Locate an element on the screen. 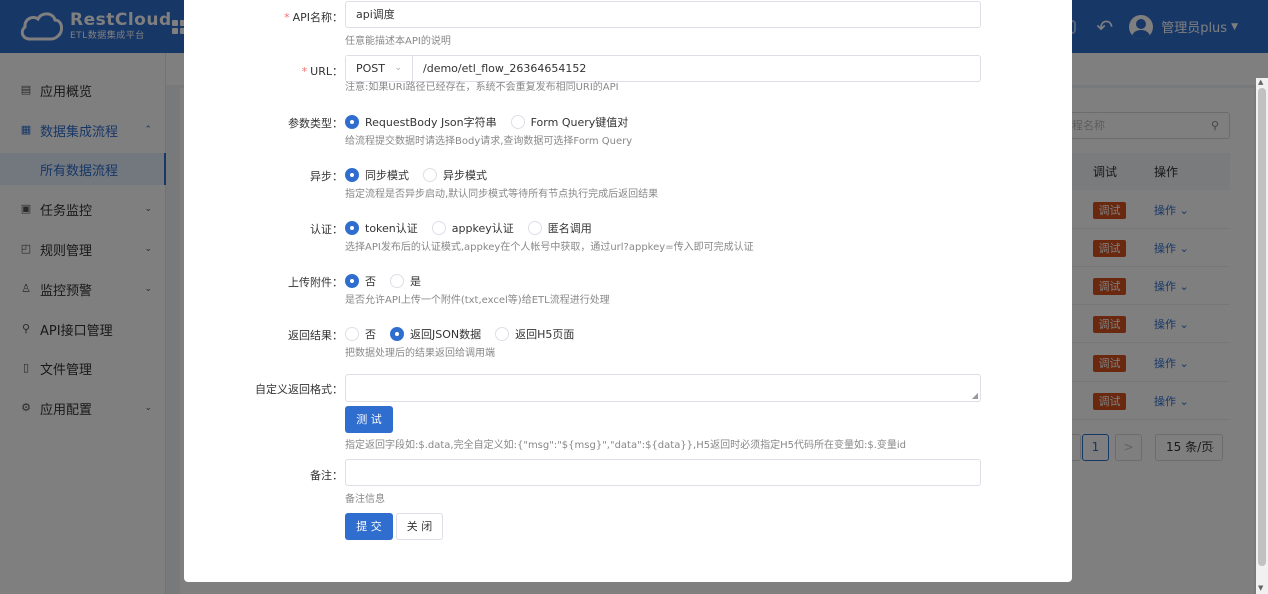 The image size is (1268, 594). radio-request-body: RequestBody Json字符串 is located at coordinates (421, 122).